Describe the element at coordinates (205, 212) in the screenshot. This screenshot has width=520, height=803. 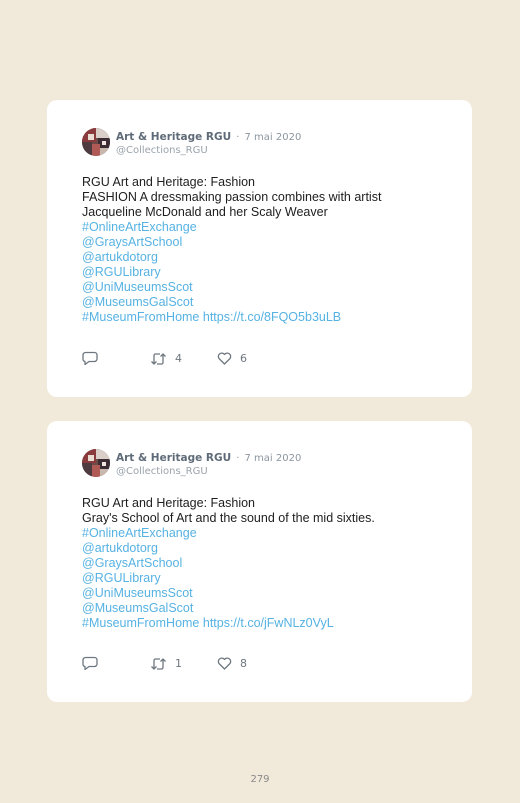
I see `tweet-text-line: Jacqueline McDonald and her Scaly Weaver` at that location.